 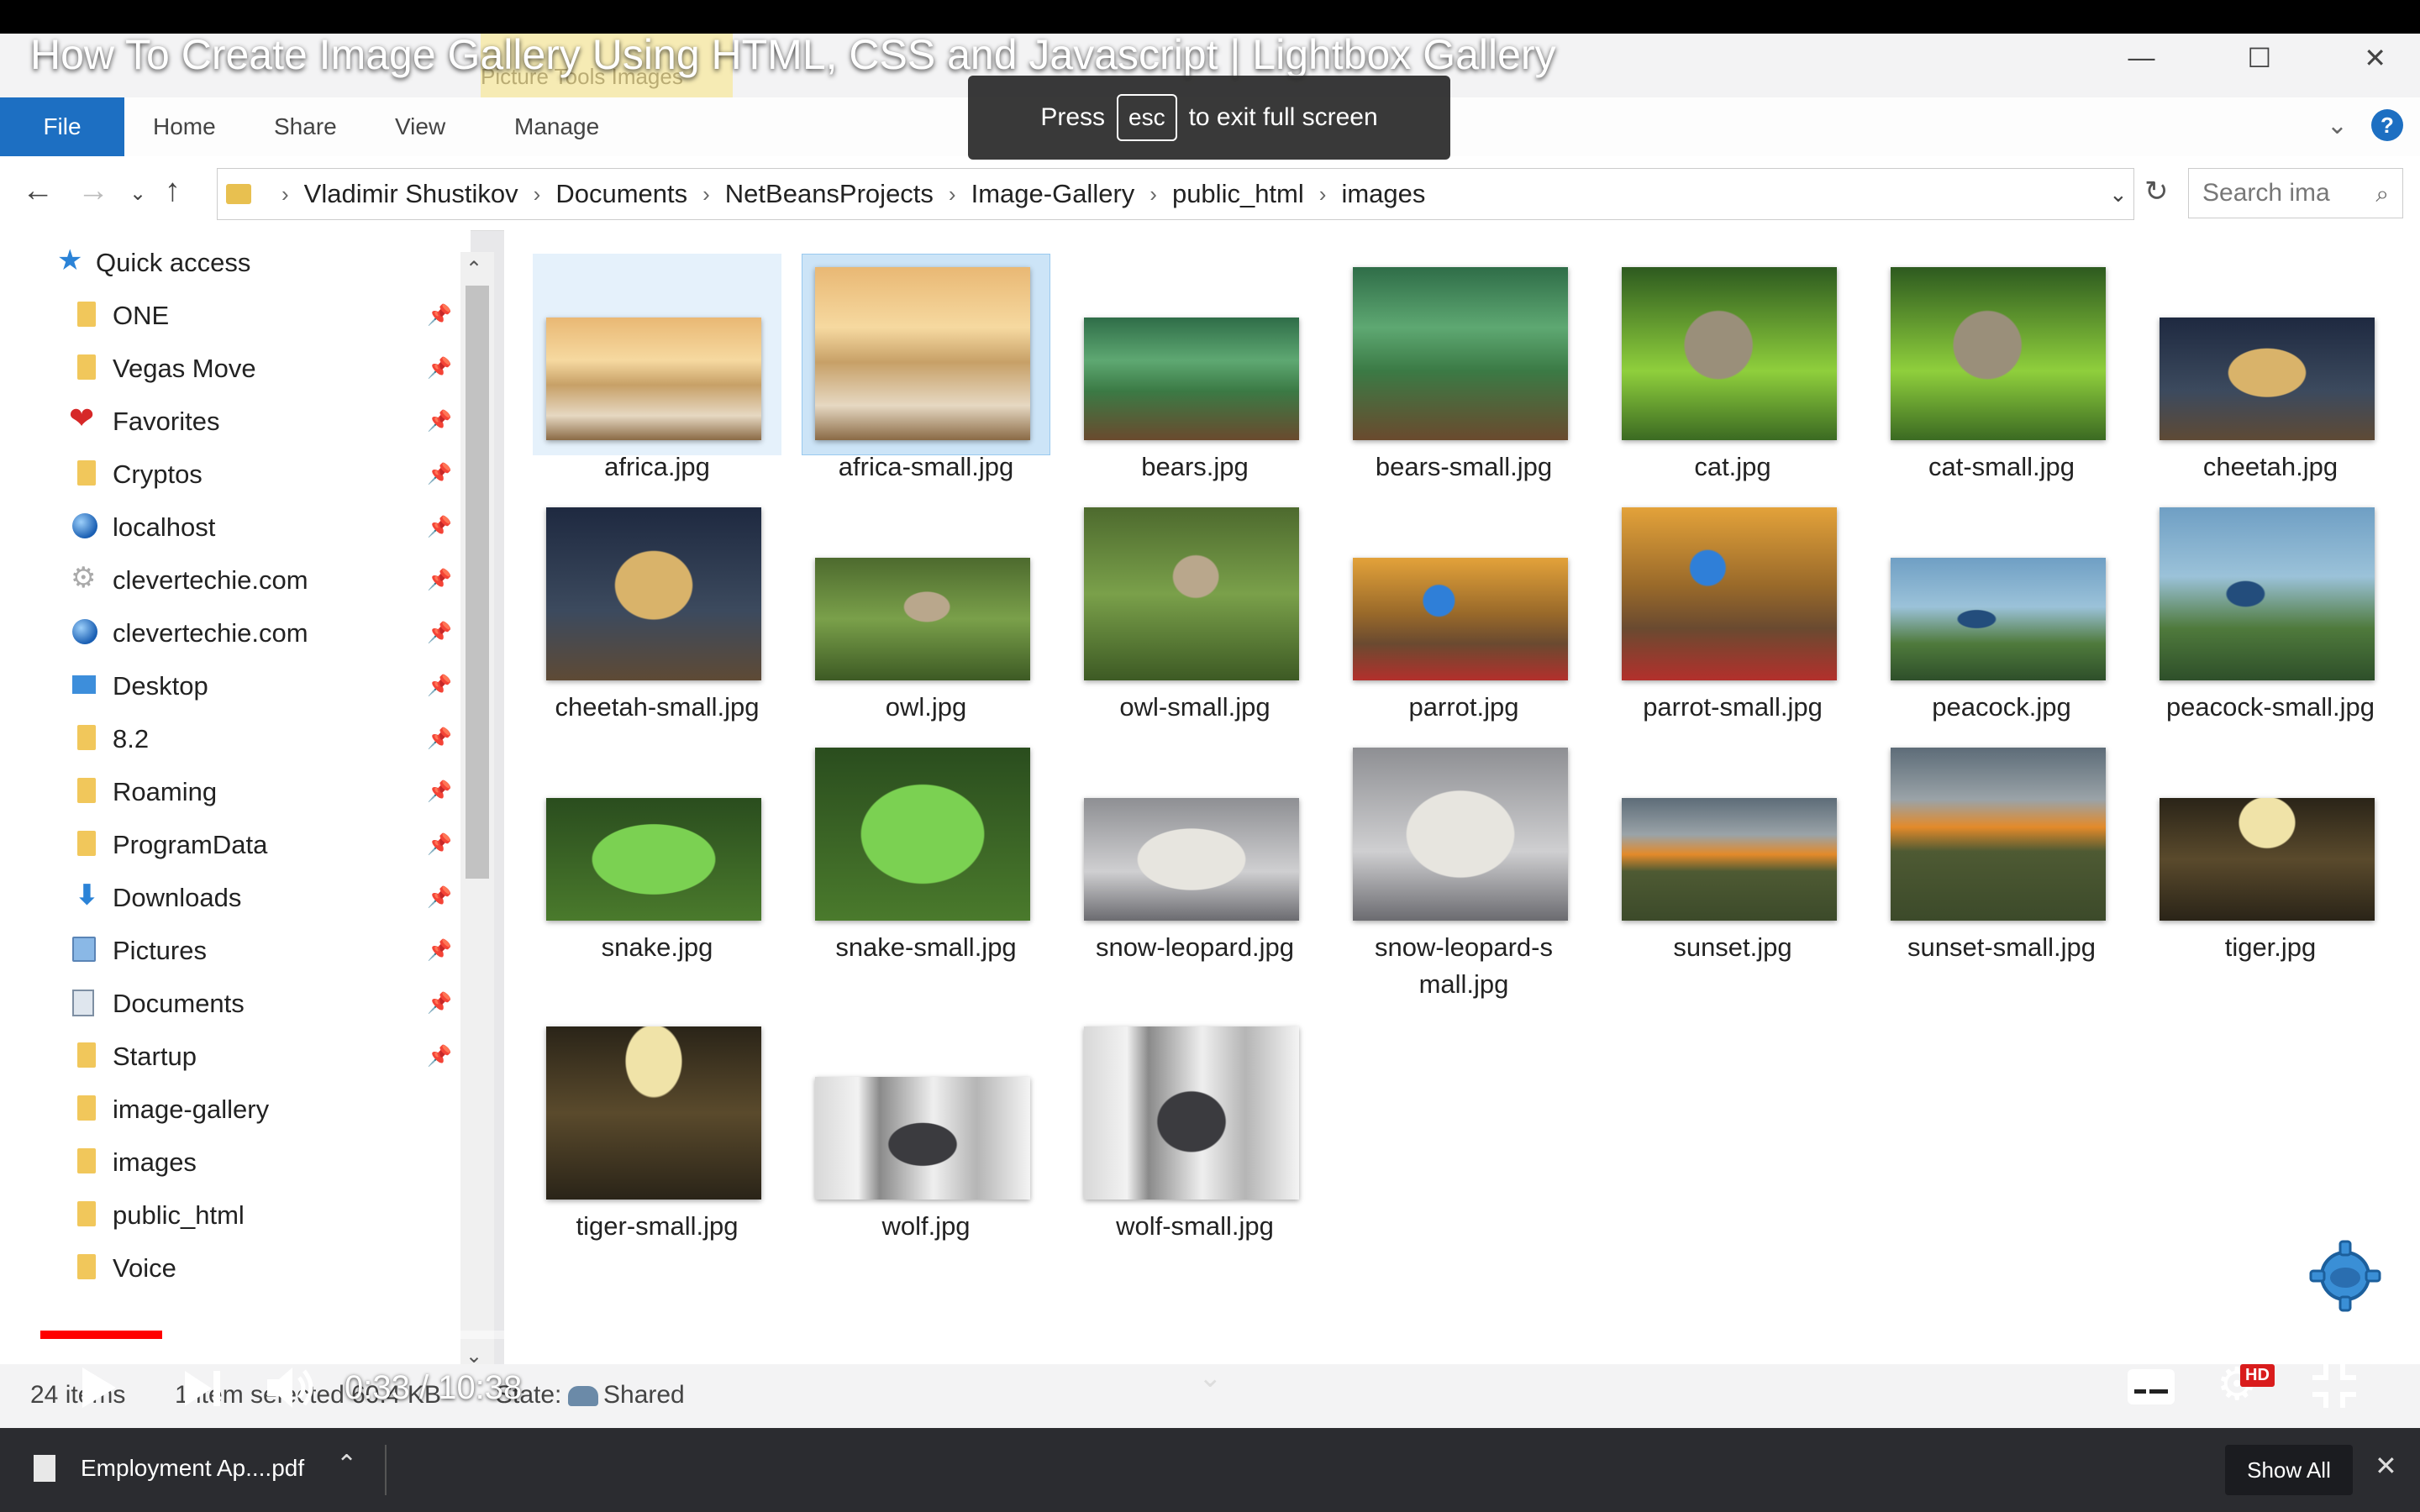 I want to click on tab-home: Home, so click(x=184, y=126).